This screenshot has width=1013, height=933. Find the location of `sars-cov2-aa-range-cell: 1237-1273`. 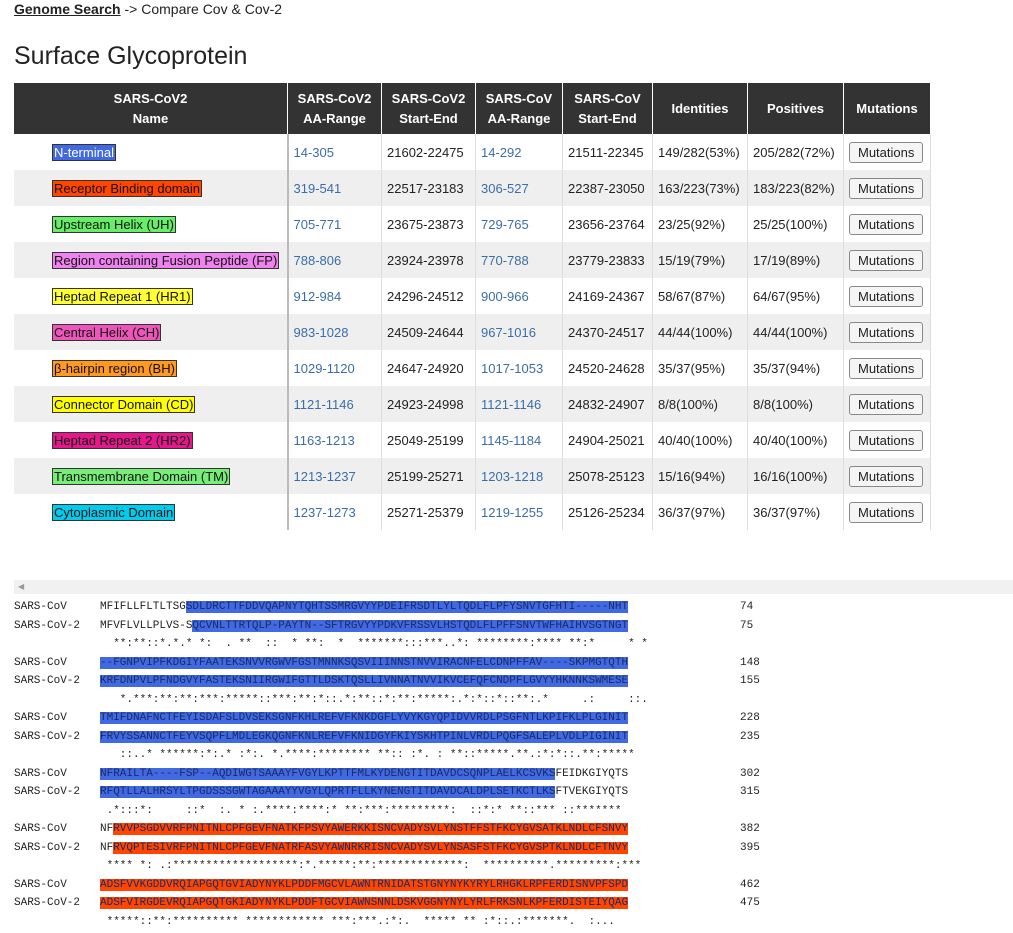

sars-cov2-aa-range-cell: 1237-1273 is located at coordinates (334, 512).